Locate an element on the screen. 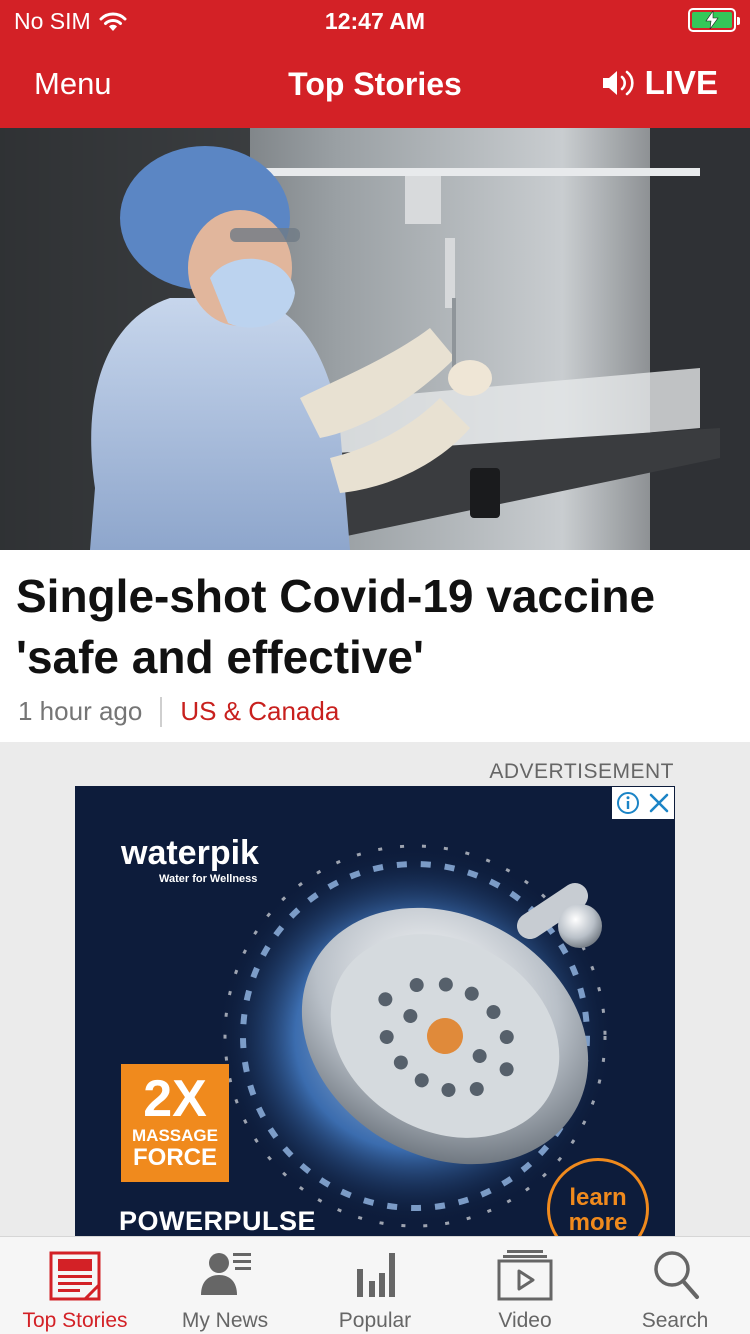 The width and height of the screenshot is (750, 1334). popular-icon is located at coordinates (376, 1275).